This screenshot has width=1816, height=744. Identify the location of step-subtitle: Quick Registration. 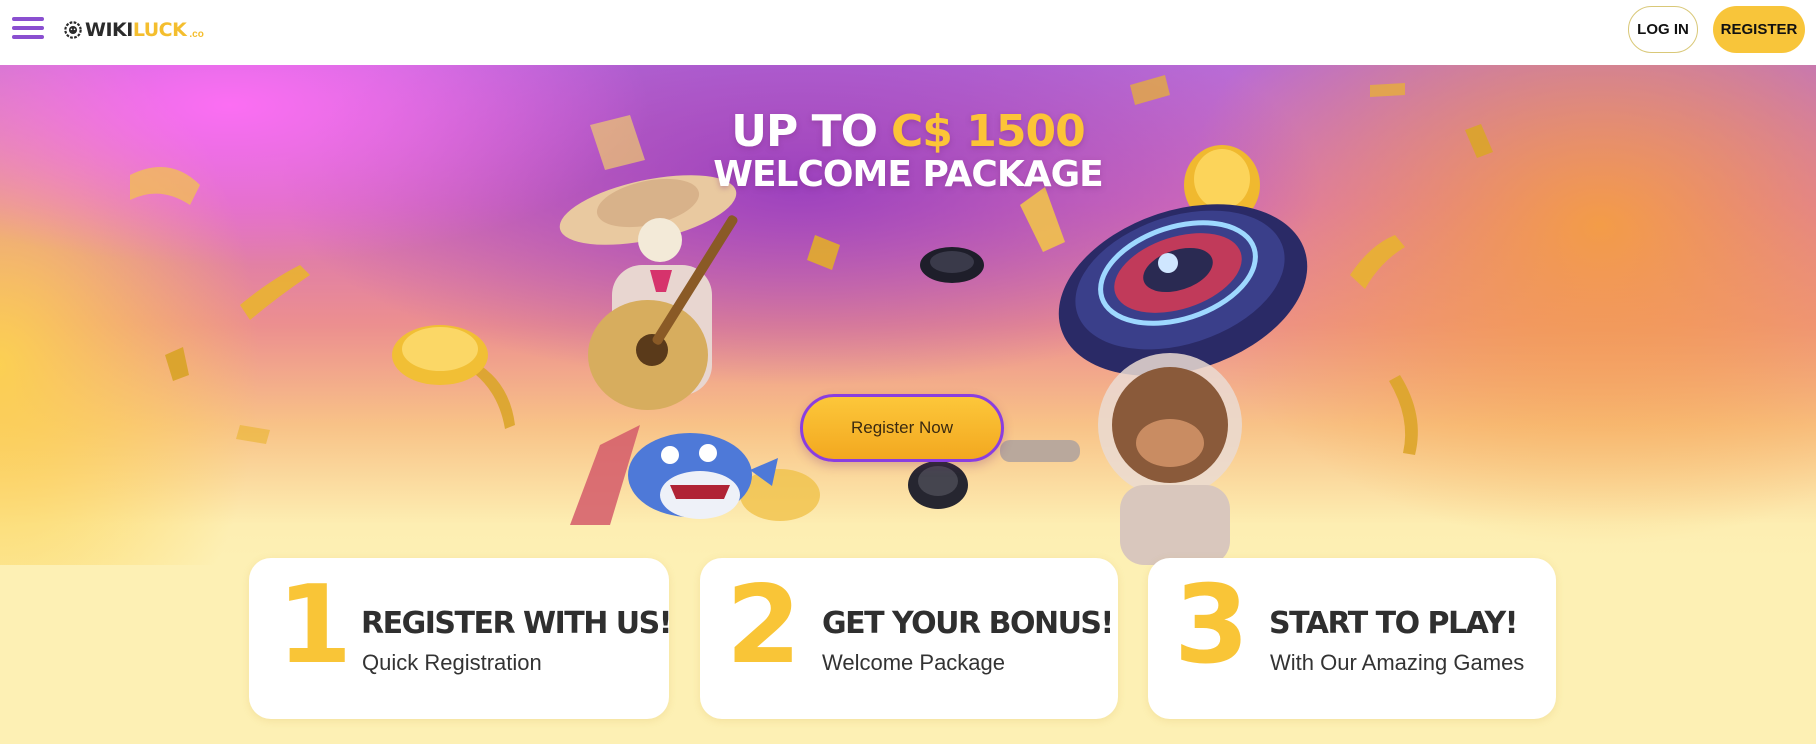
(452, 662).